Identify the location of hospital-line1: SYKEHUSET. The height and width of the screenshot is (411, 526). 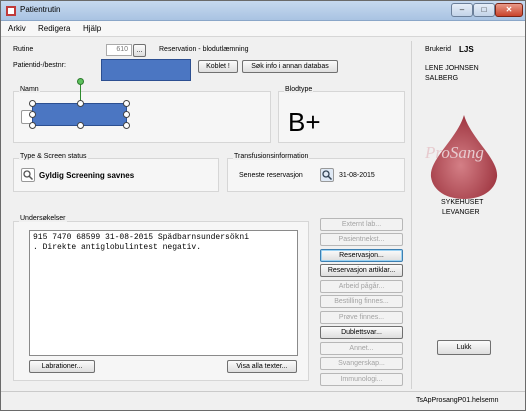
(462, 202).